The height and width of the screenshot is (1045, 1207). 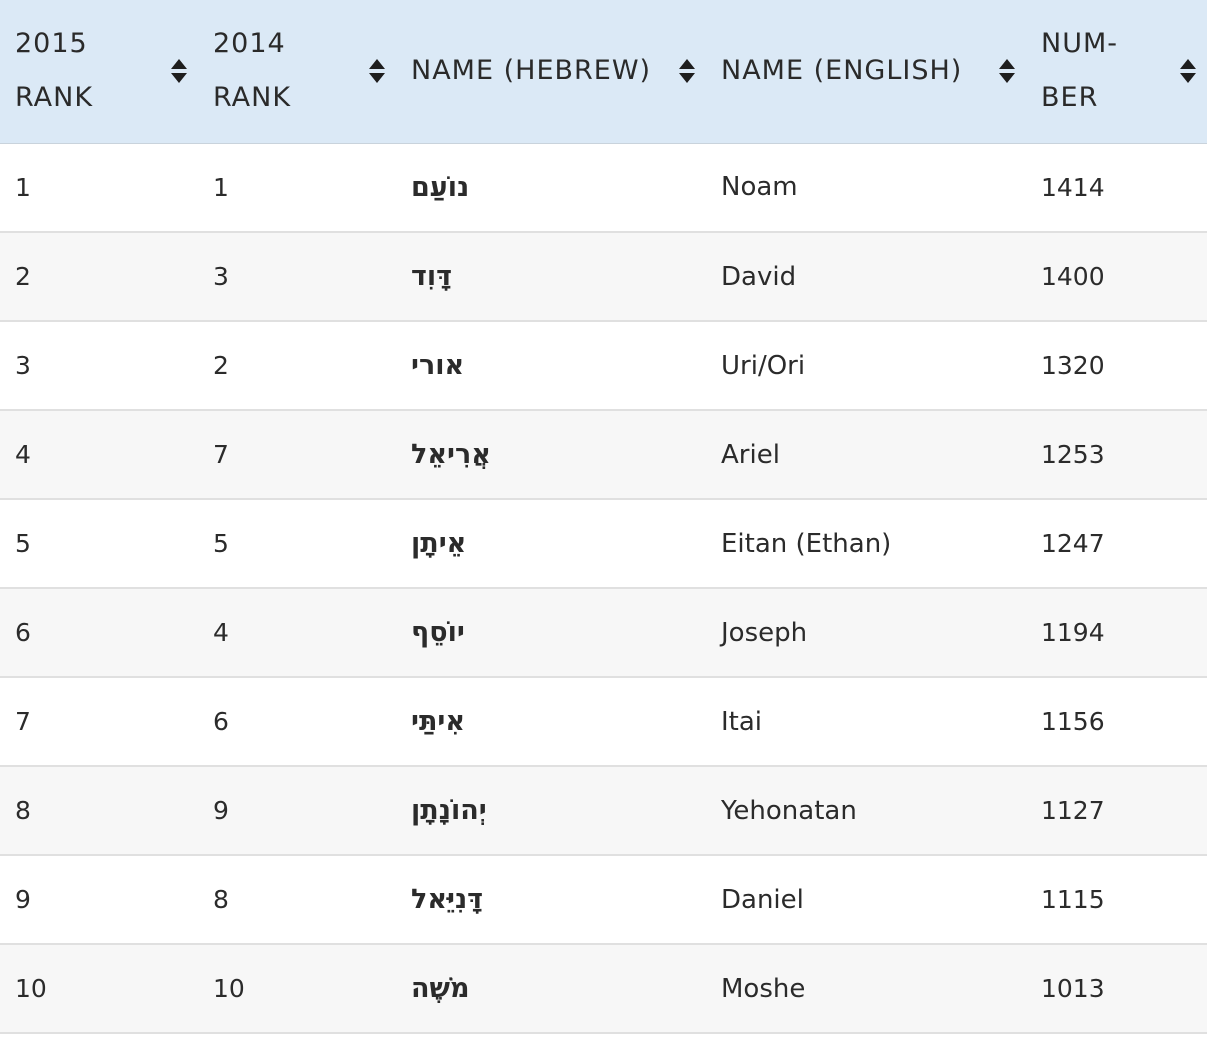 I want to click on column-header-2015-rank: 2015 RANK, so click(x=99, y=72).